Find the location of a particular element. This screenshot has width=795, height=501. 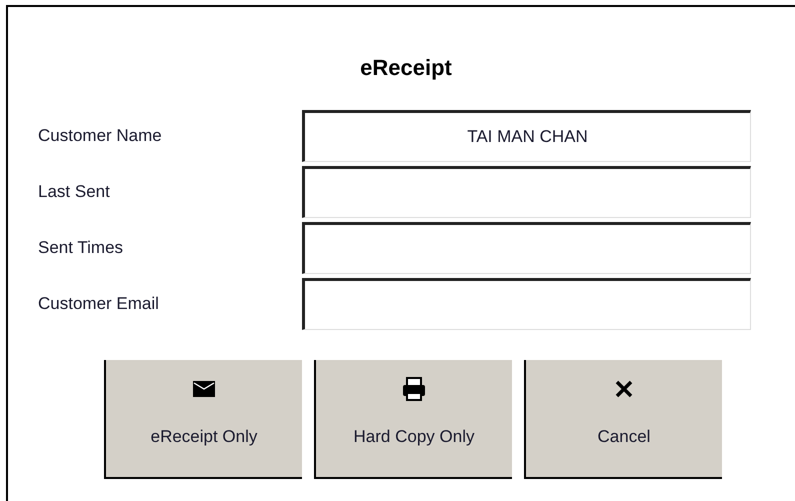

printer-icon is located at coordinates (414, 389).